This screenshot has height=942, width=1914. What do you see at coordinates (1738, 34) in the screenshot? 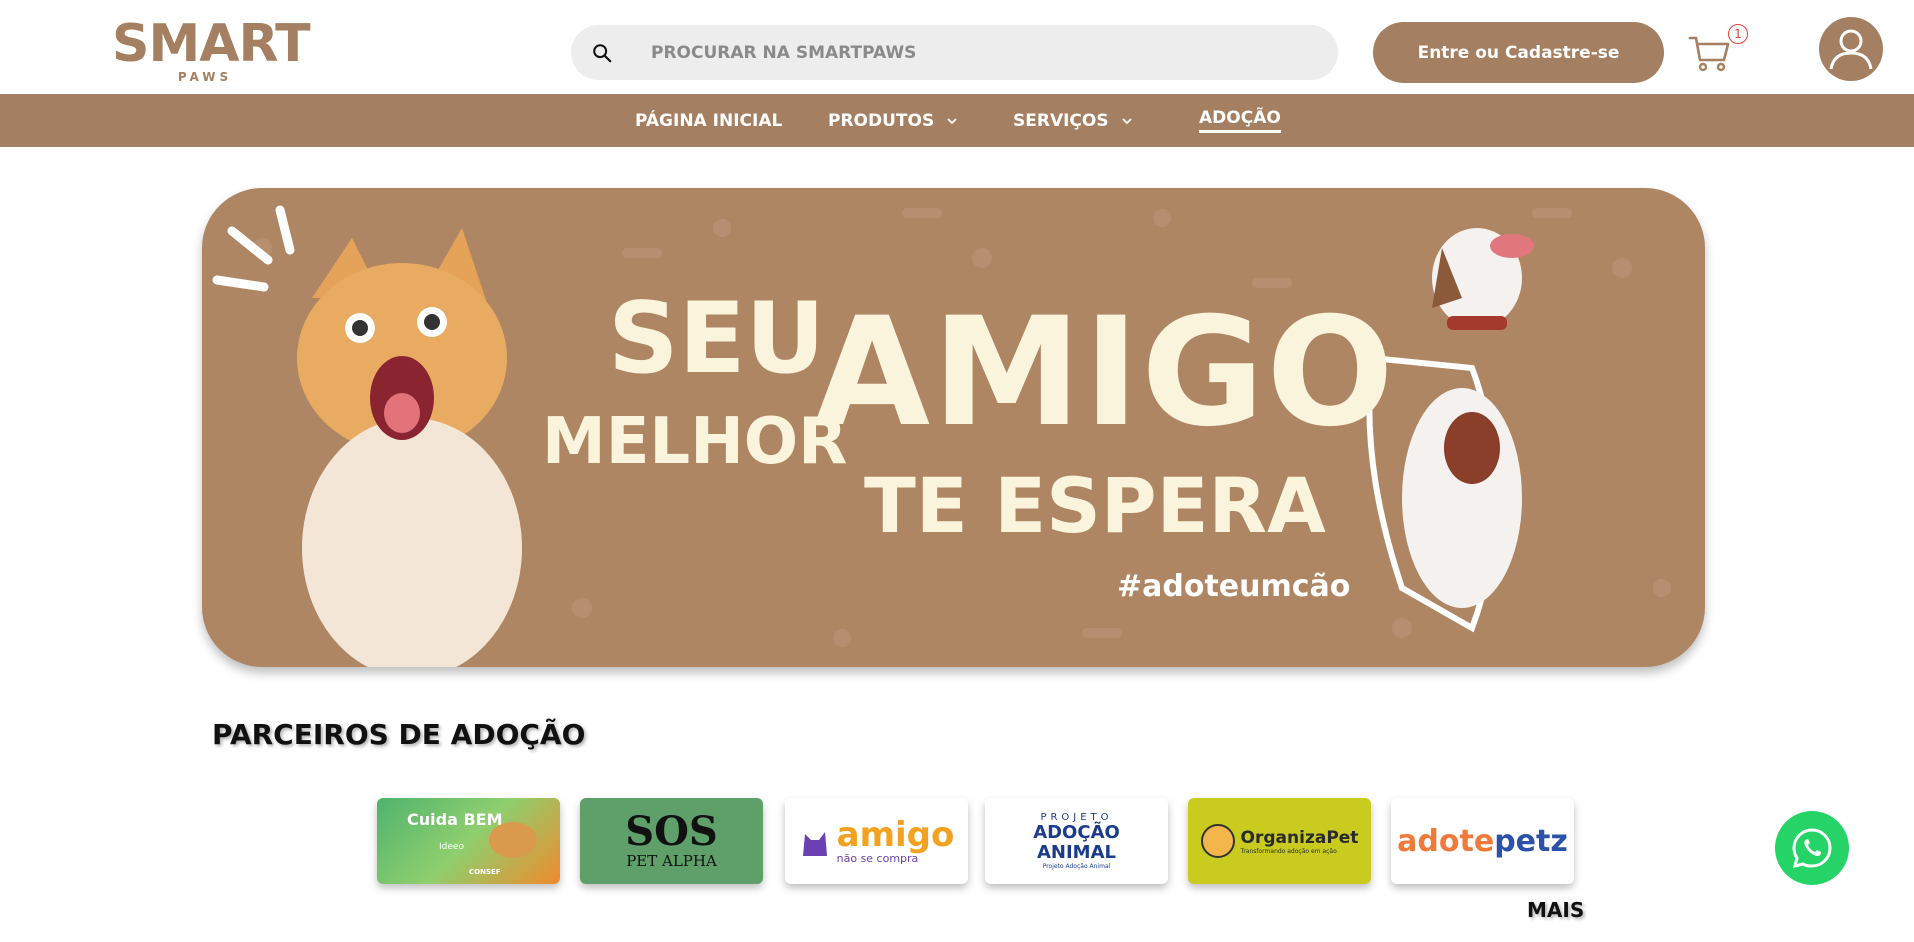
I see `cart-count-badge: 1` at bounding box center [1738, 34].